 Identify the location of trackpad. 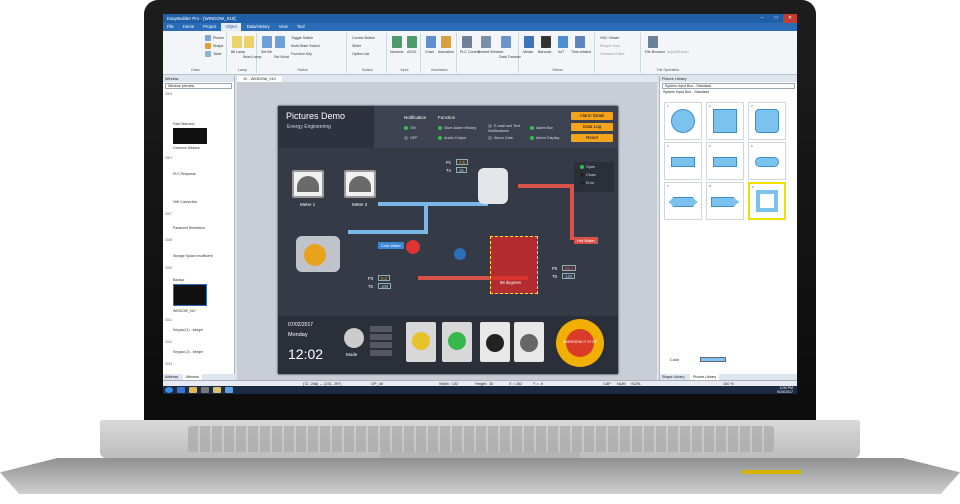
(480, 455).